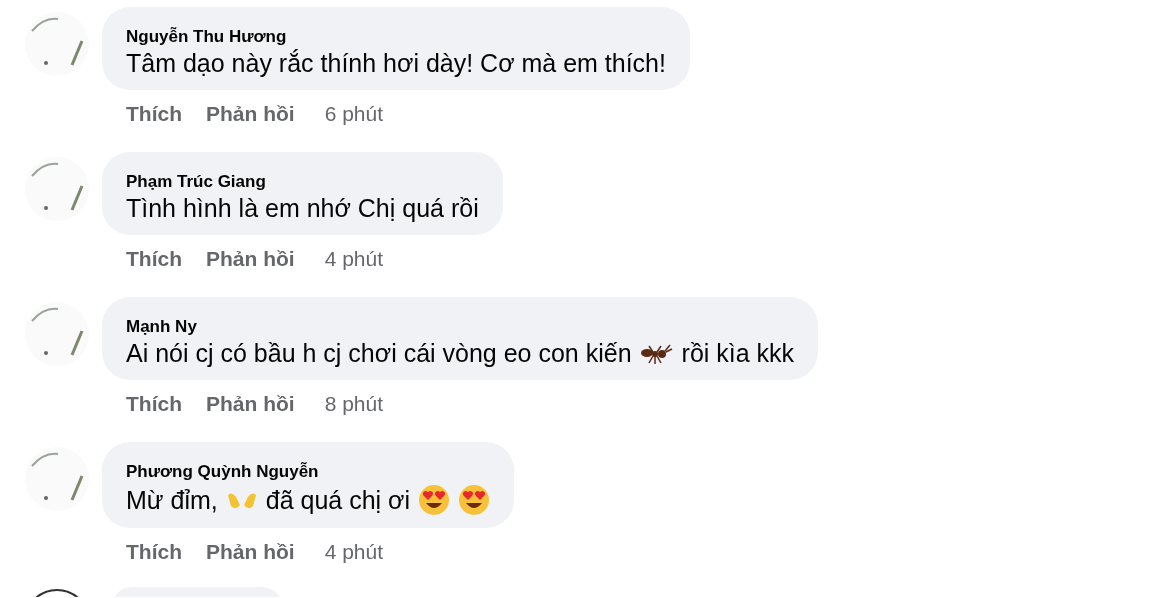 This screenshot has height=598, width=1170. I want to click on timestamp: 6 phút, so click(354, 114).